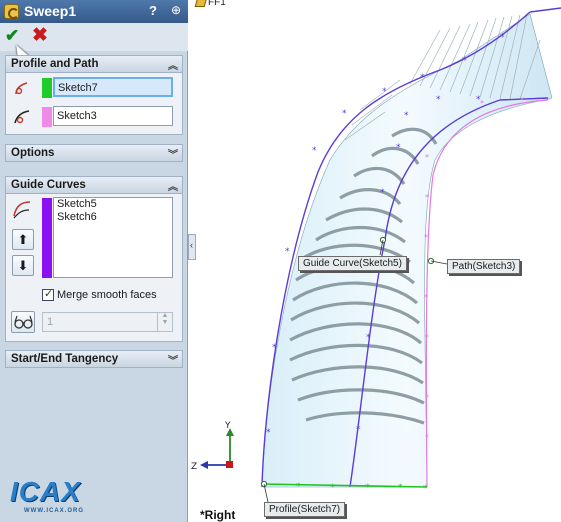 The image size is (561, 522). Describe the element at coordinates (212, 446) in the screenshot. I see `view-triad: Y Z` at that location.